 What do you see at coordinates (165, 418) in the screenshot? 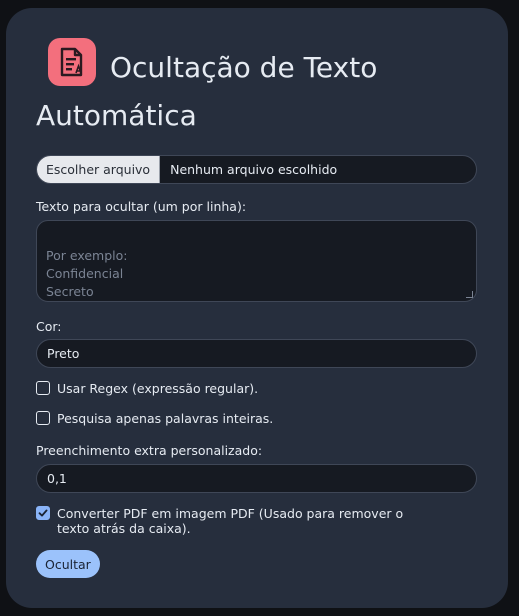
I see `whole-words-label: Pesquisa apenas palavras inteiras.` at bounding box center [165, 418].